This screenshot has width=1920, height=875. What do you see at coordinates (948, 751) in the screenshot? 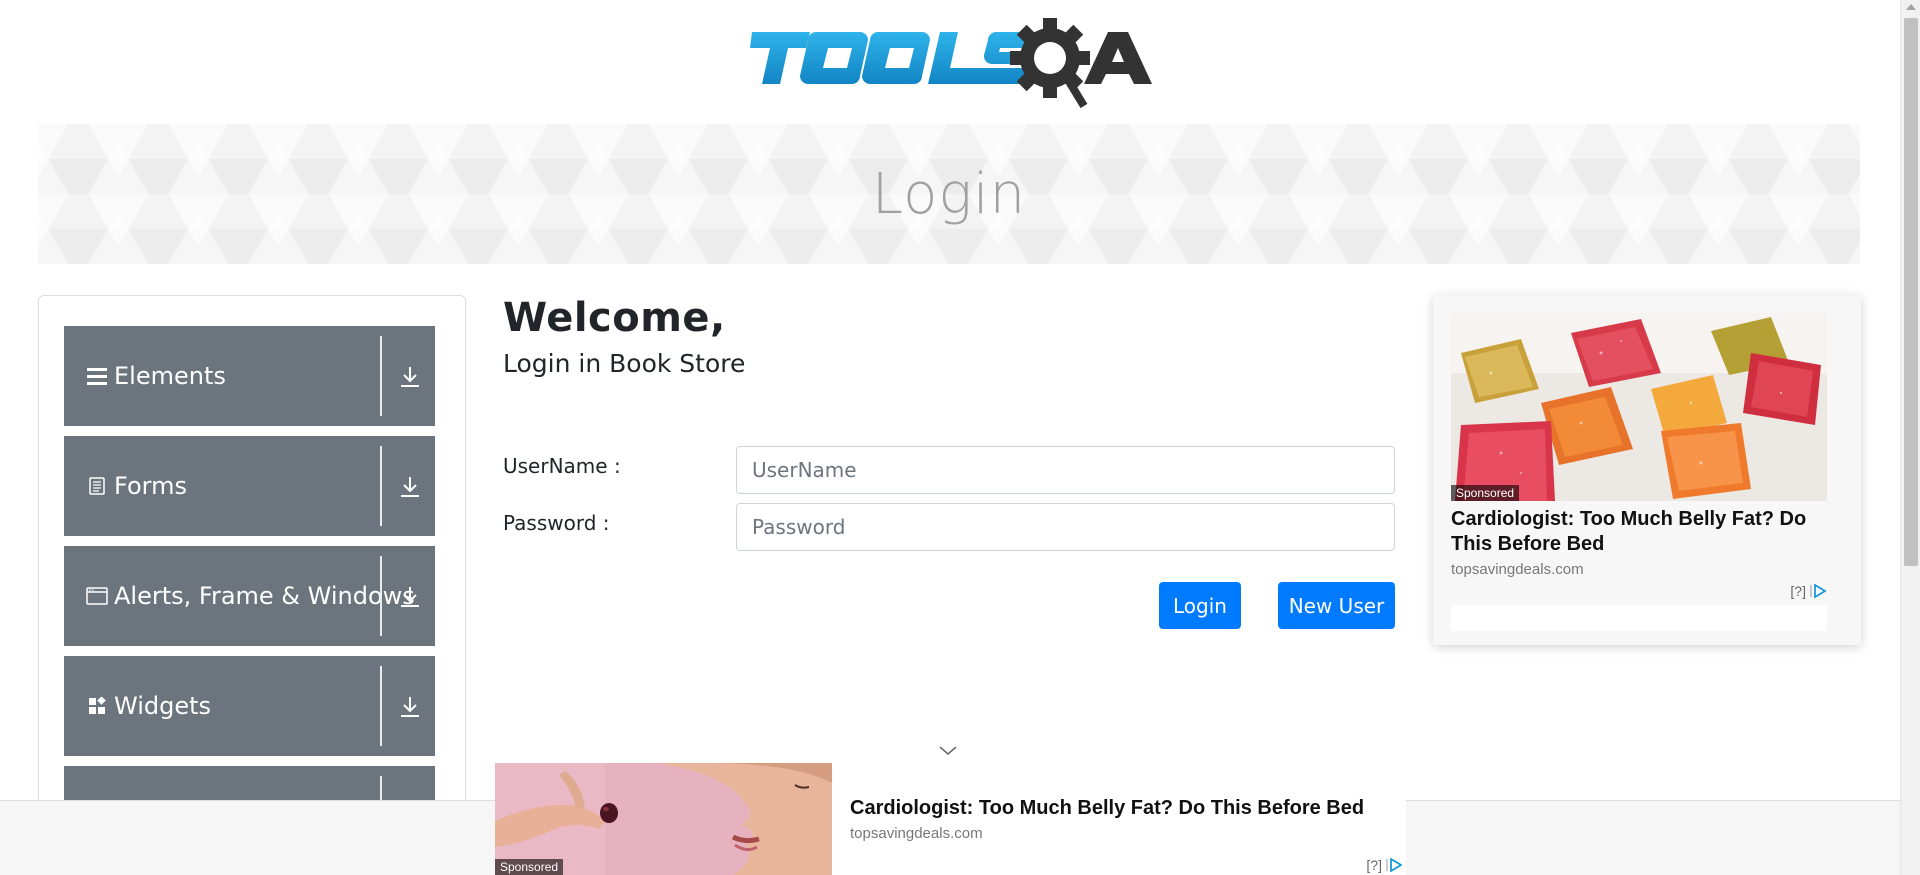
I see `chevron-down-icon` at bounding box center [948, 751].